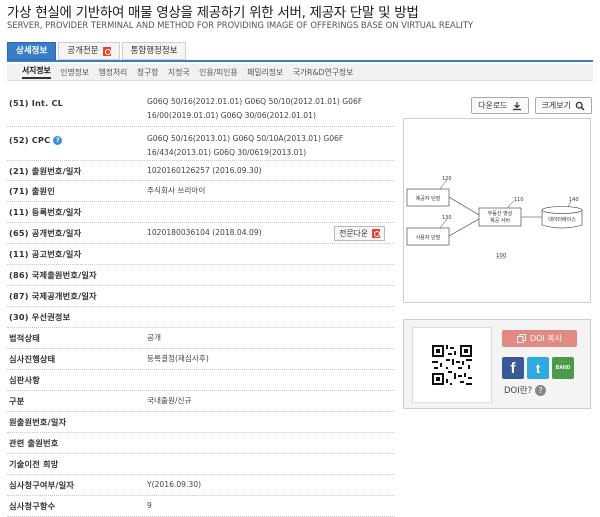  Describe the element at coordinates (513, 368) in the screenshot. I see `facebook-icon: f` at that location.